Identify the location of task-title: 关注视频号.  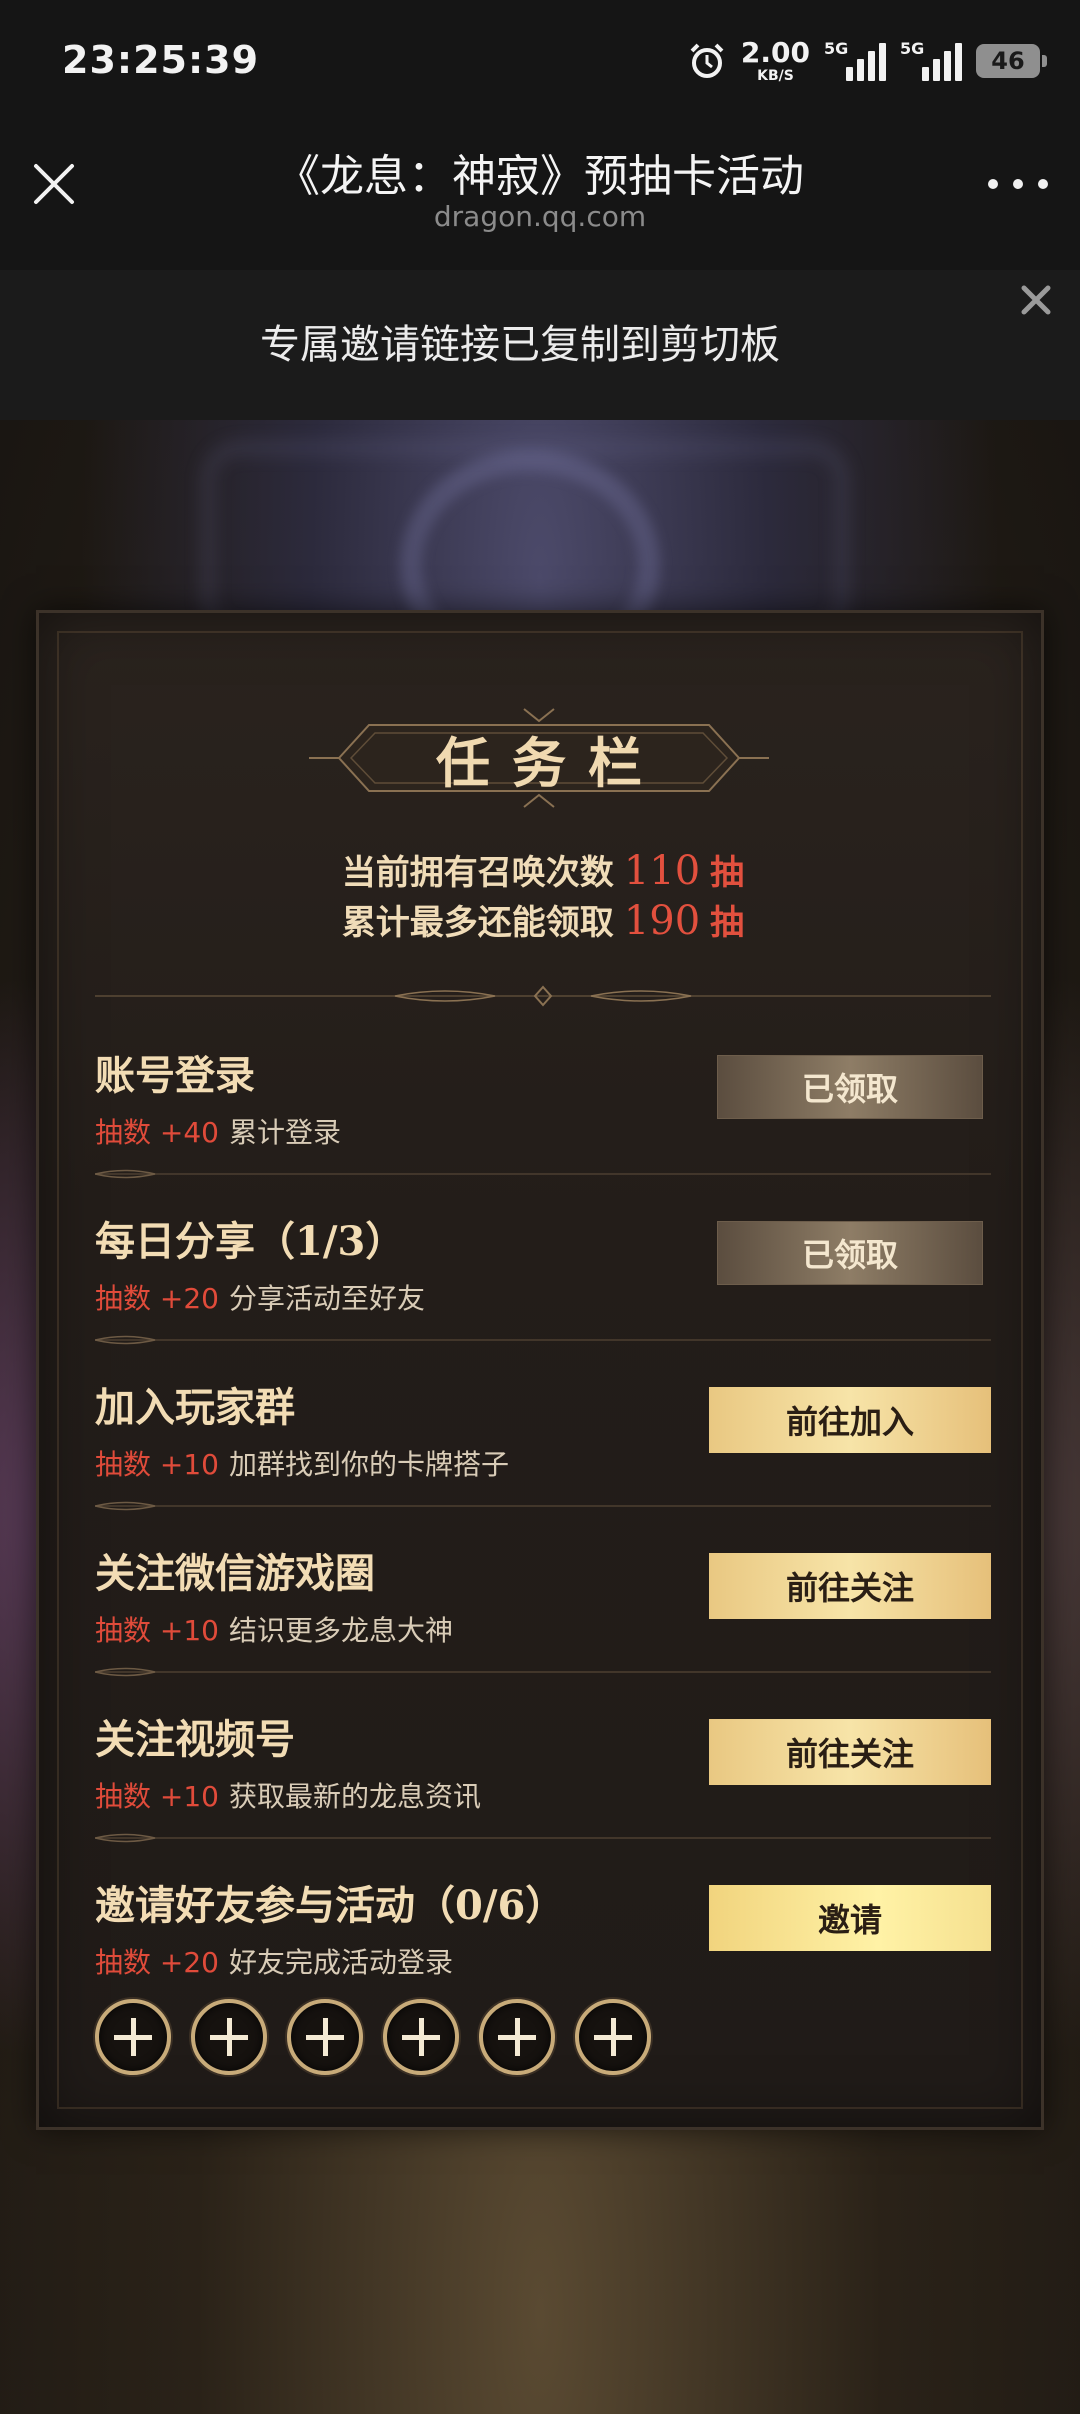
(195, 1739).